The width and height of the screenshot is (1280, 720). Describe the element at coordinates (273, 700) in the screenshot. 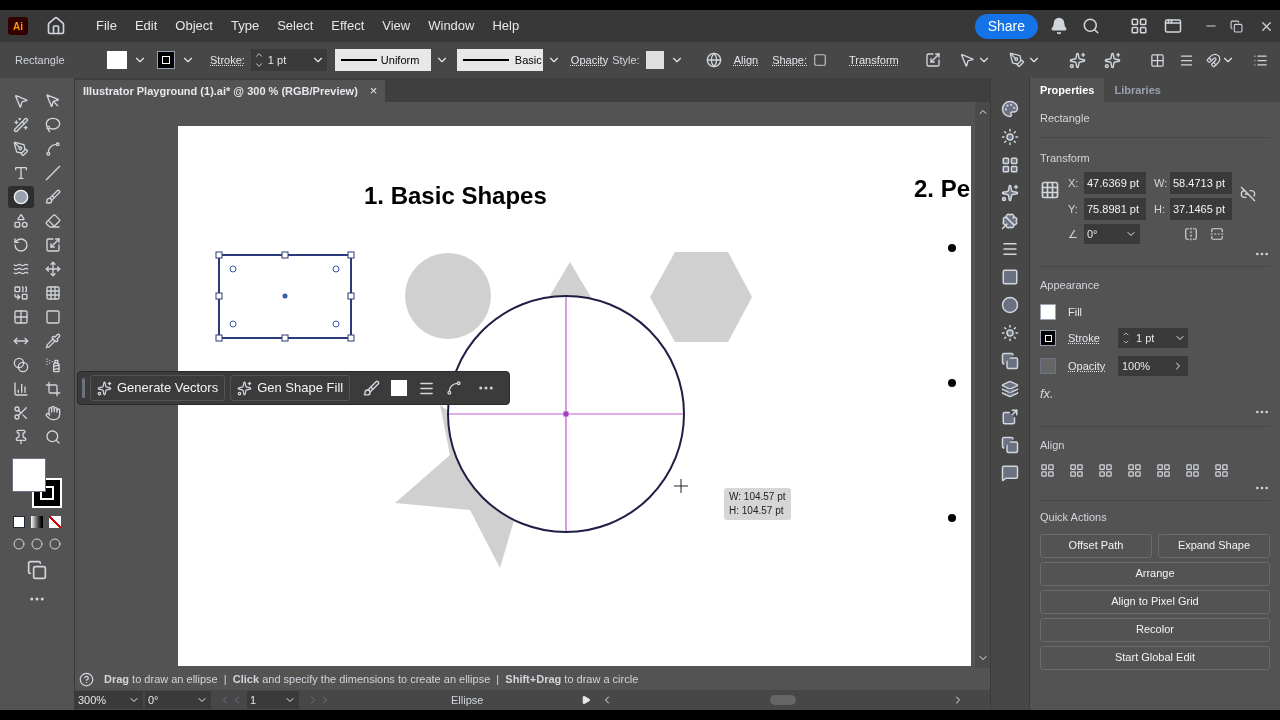

I see `artboard-field: 1` at that location.